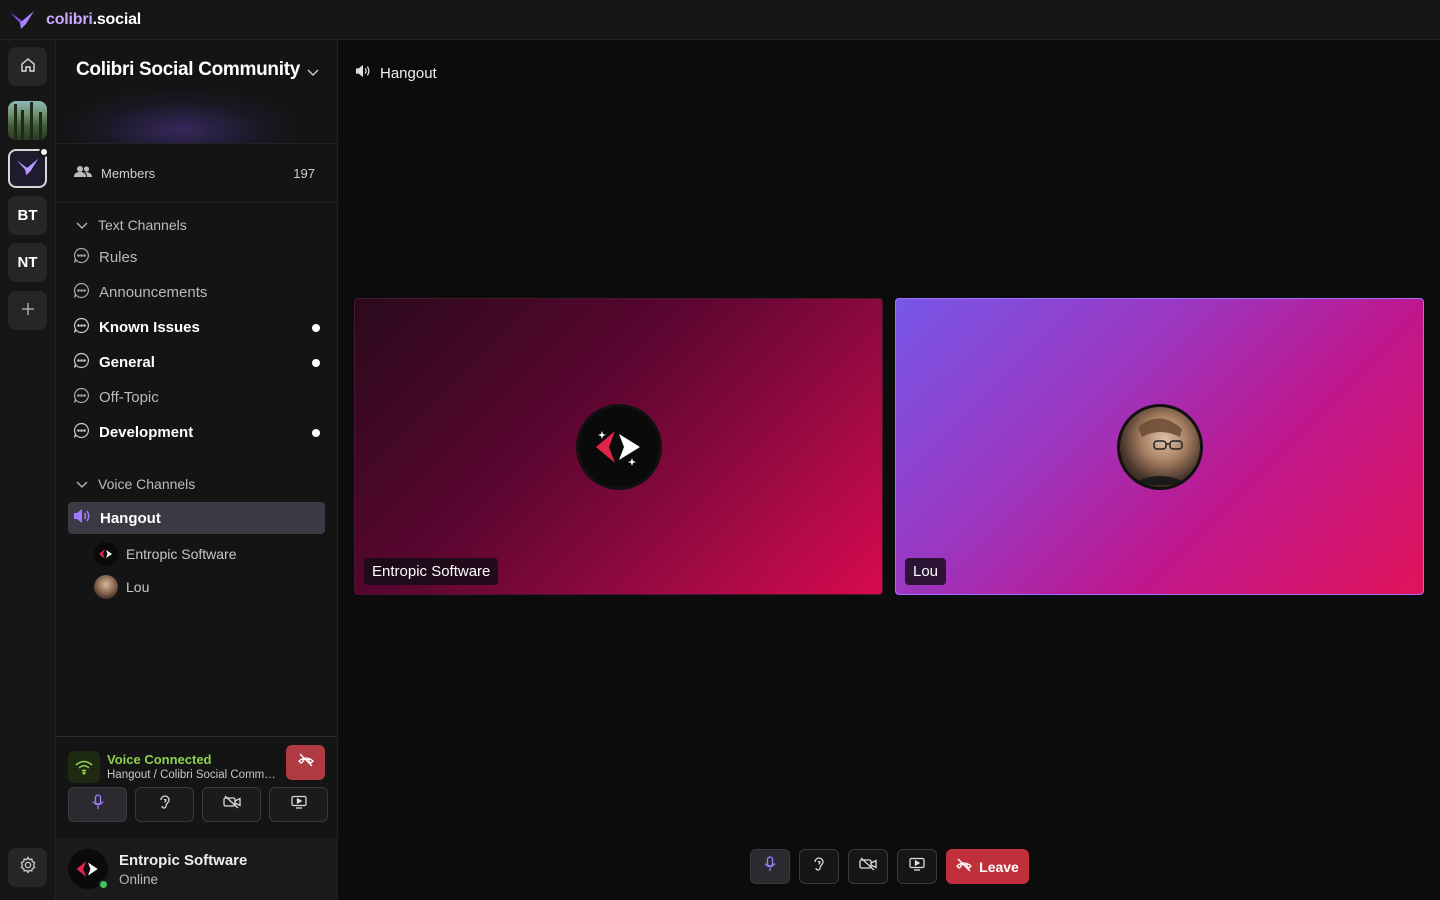 The height and width of the screenshot is (900, 1440). What do you see at coordinates (196, 518) in the screenshot?
I see `voice-channel-hangout: Hangout` at bounding box center [196, 518].